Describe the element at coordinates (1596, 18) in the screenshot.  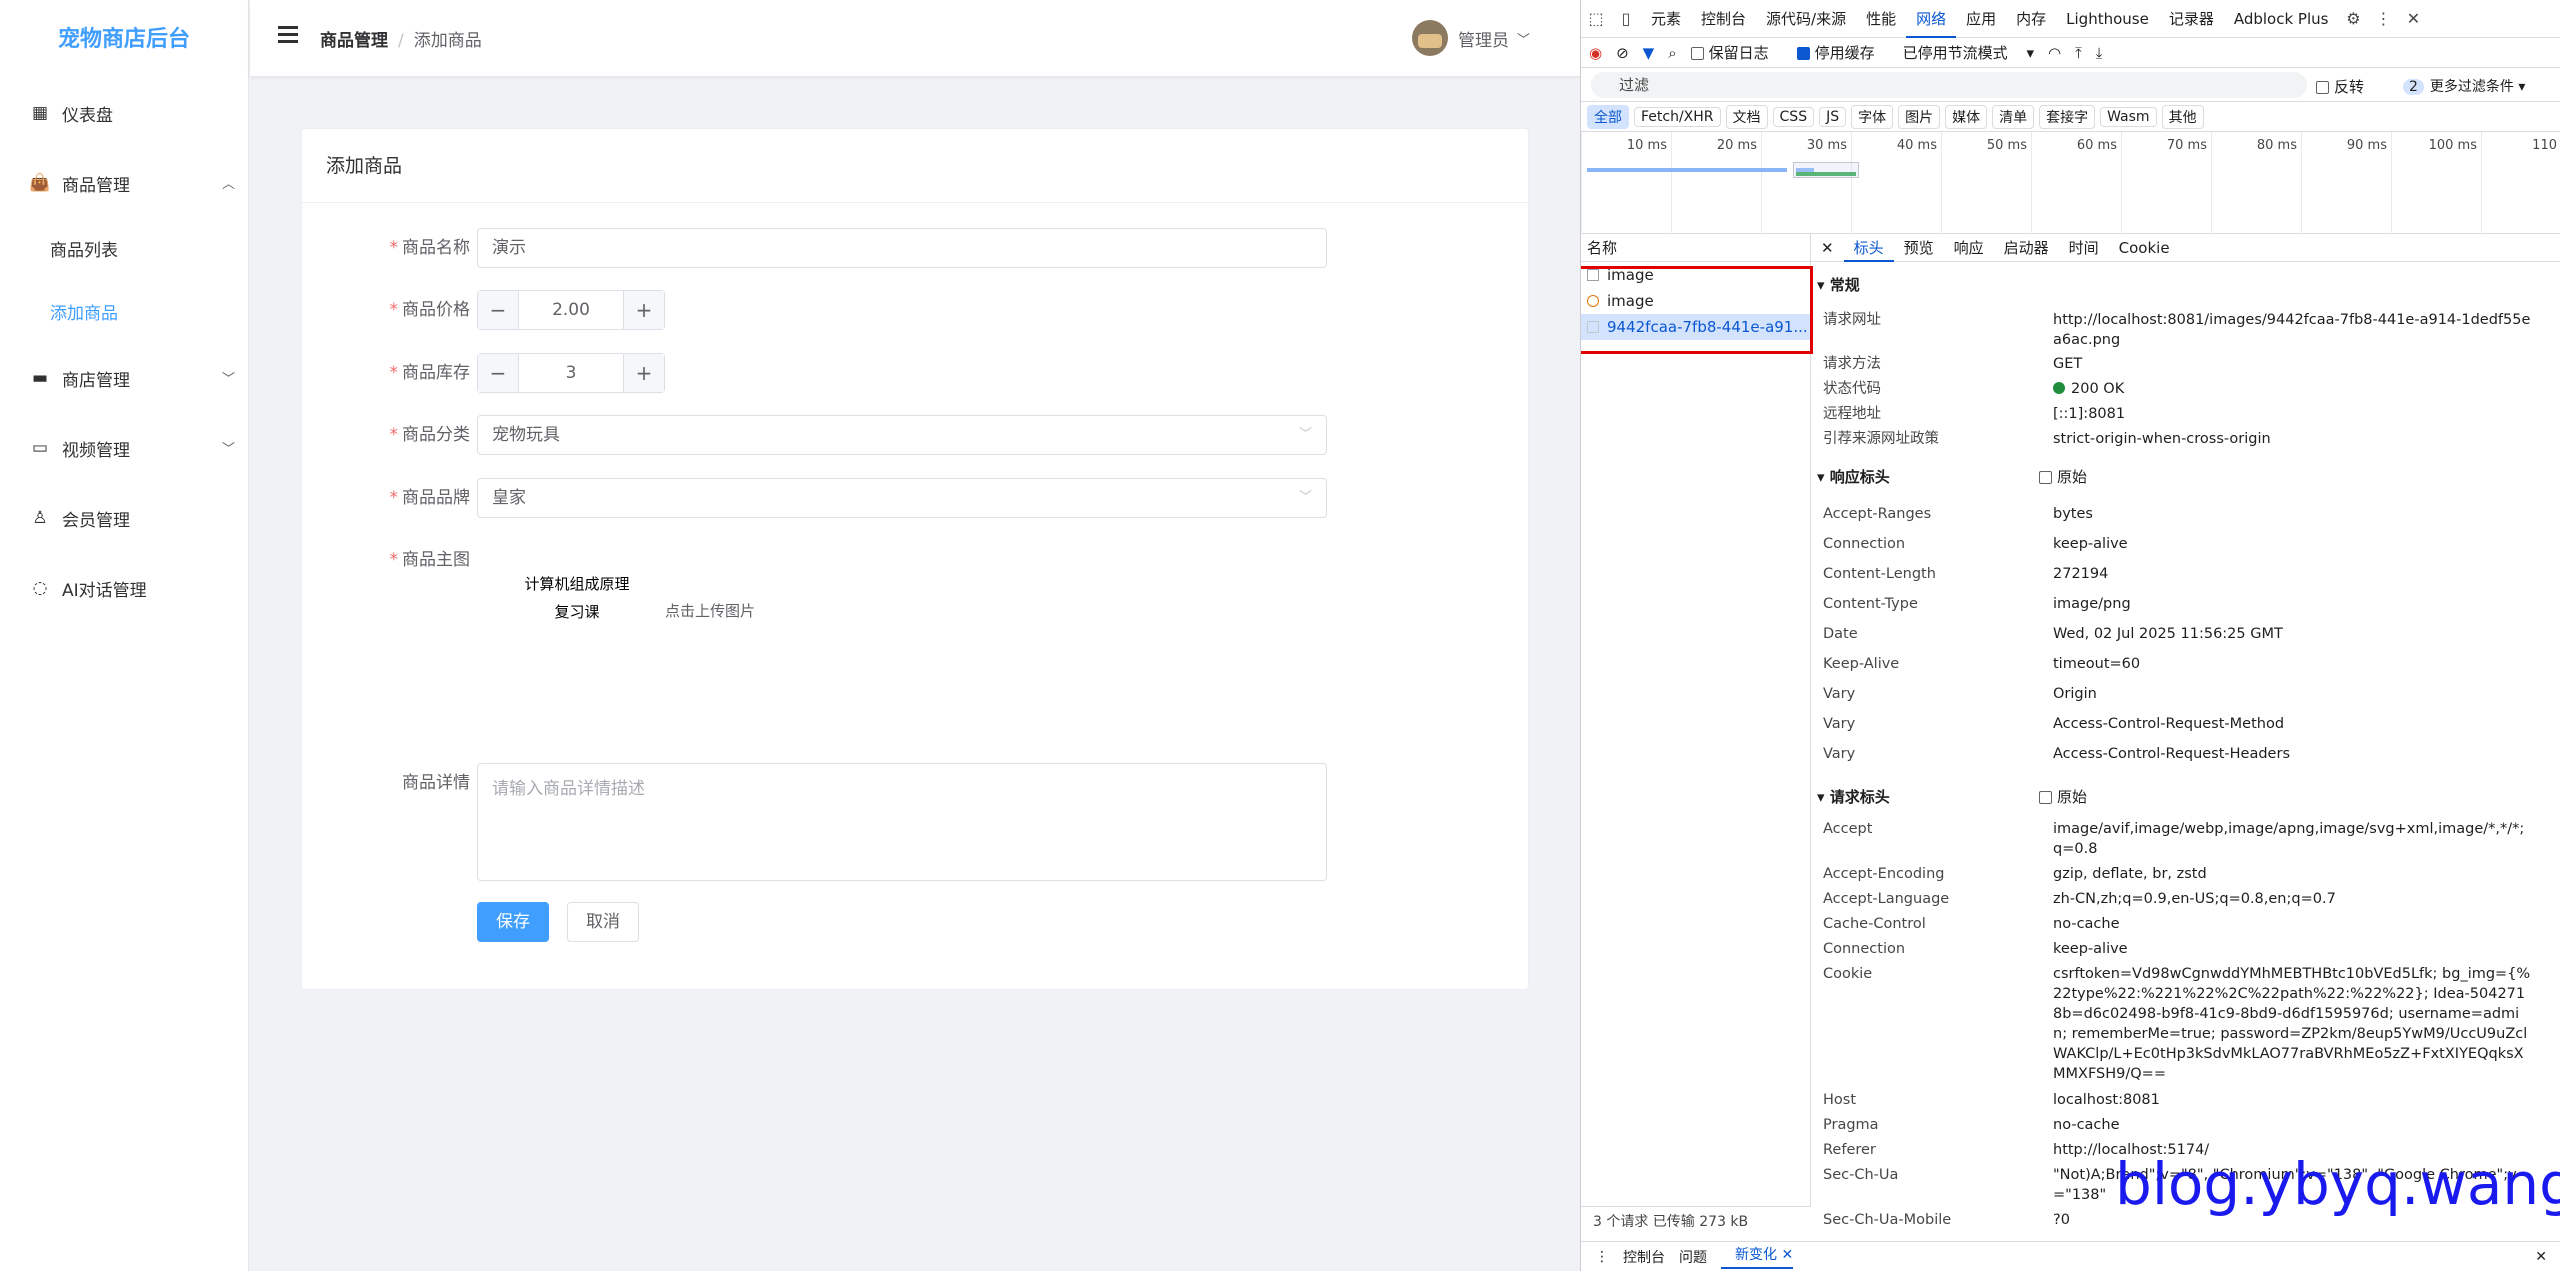
I see `inspect-icon: ⬚` at that location.